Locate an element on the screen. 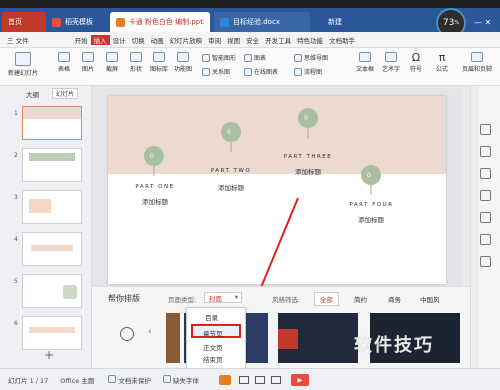  sidebar-tool-5-icon is located at coordinates (485, 217).